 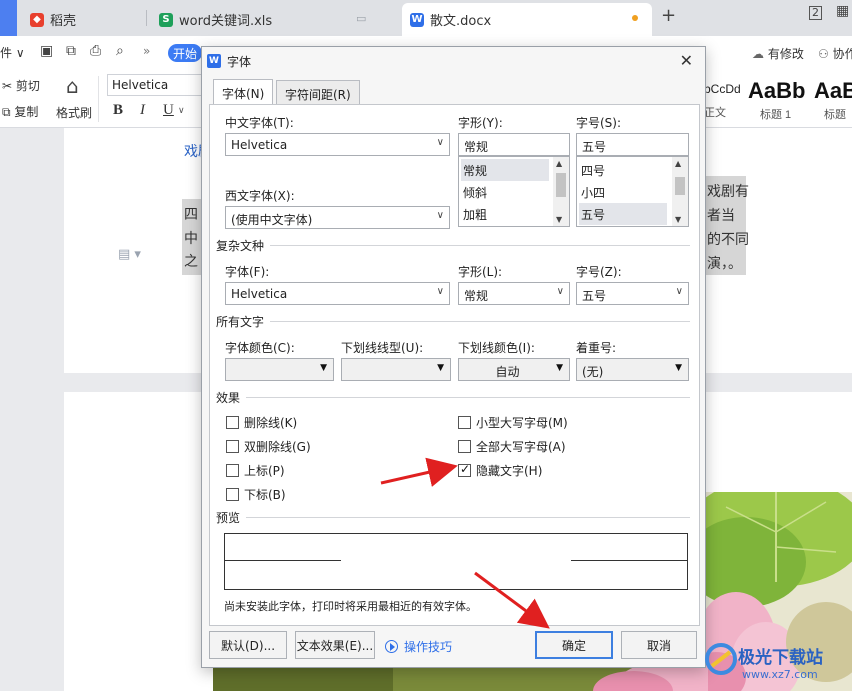 What do you see at coordinates (465, 543) in the screenshot?
I see `annotation-arrows` at bounding box center [465, 543].